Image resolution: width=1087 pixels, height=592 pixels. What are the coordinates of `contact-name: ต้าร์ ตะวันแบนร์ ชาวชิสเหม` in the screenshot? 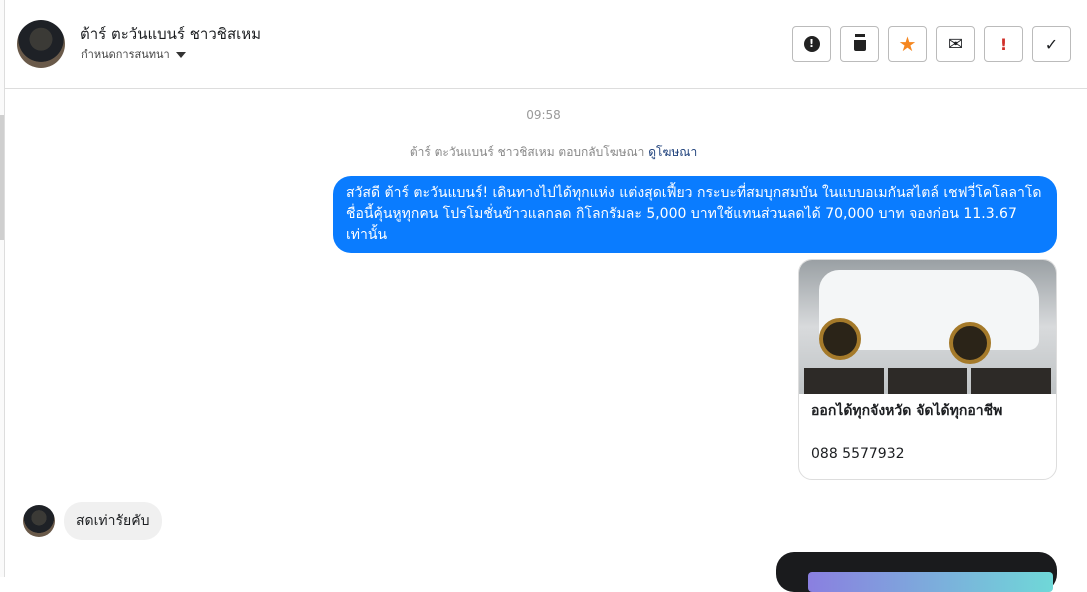 It's located at (170, 34).